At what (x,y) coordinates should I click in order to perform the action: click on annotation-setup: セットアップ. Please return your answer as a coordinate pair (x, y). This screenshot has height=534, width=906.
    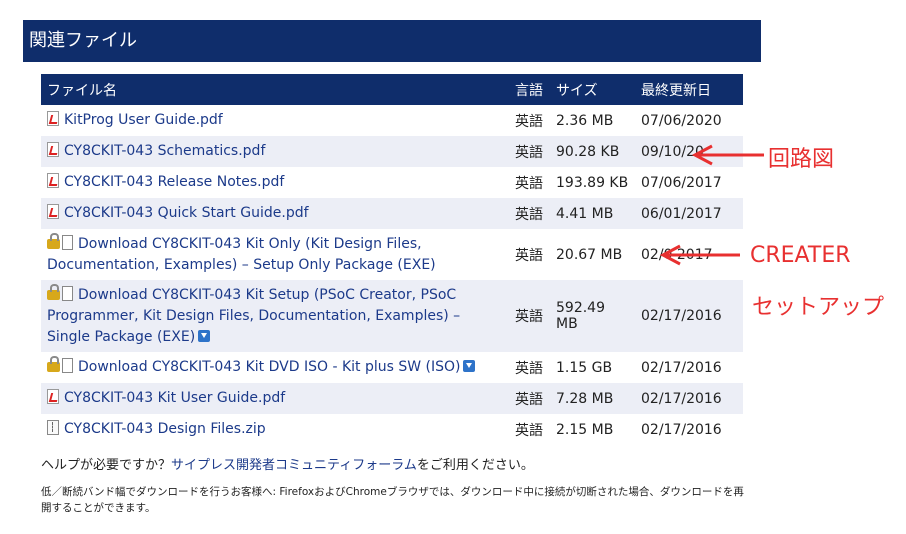
    Looking at the image, I should click on (818, 307).